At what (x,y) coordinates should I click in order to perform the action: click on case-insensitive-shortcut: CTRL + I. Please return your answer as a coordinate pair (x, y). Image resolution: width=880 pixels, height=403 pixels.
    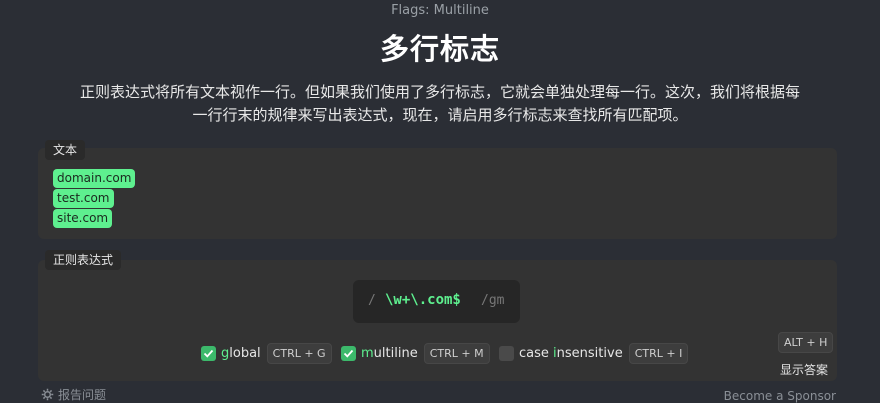
    Looking at the image, I should click on (658, 353).